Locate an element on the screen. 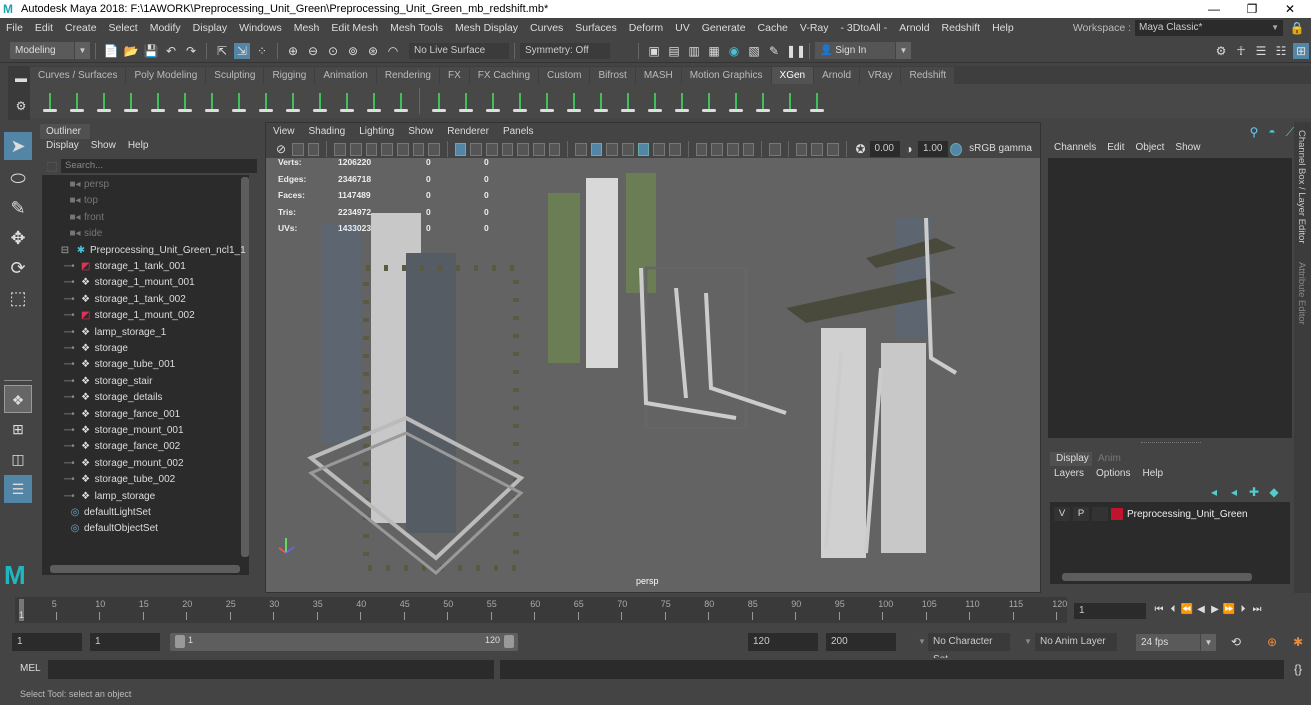  two-view-layout-icon: ◫ is located at coordinates (18, 459).